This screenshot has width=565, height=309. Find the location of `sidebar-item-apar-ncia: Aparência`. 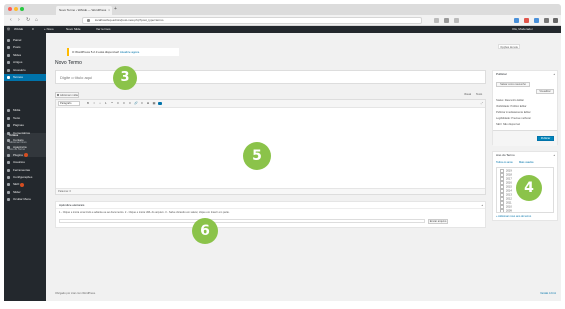

sidebar-item-apar-ncia: Aparência is located at coordinates (25, 147).